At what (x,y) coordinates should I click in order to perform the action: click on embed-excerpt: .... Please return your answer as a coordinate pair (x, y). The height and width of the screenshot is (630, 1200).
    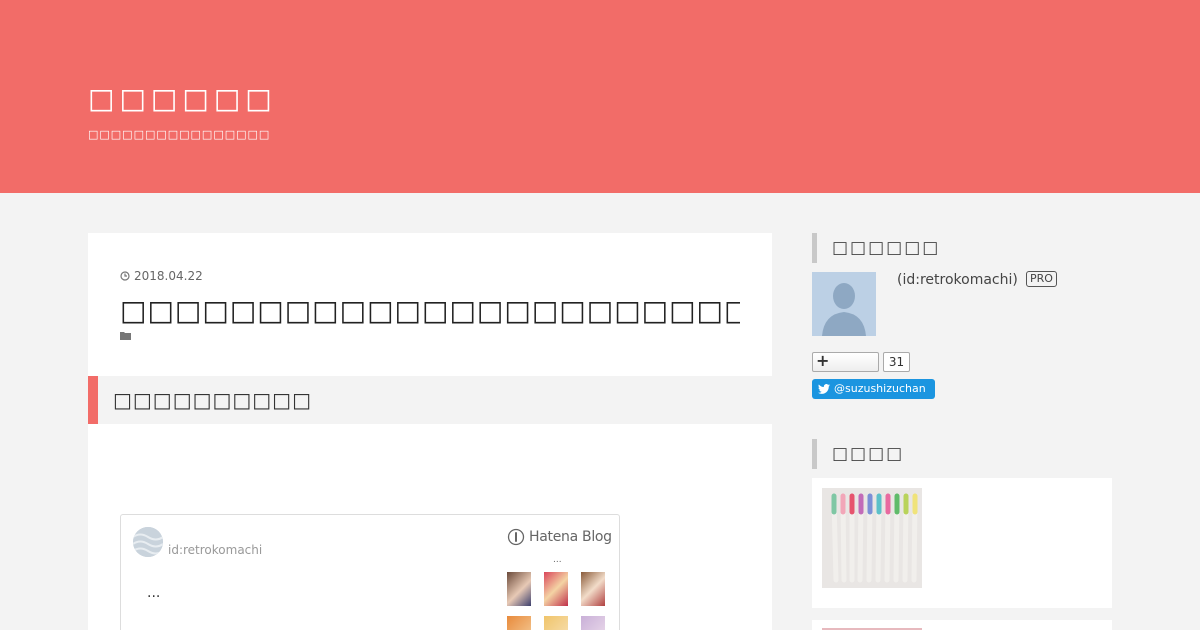
    Looking at the image, I should click on (154, 593).